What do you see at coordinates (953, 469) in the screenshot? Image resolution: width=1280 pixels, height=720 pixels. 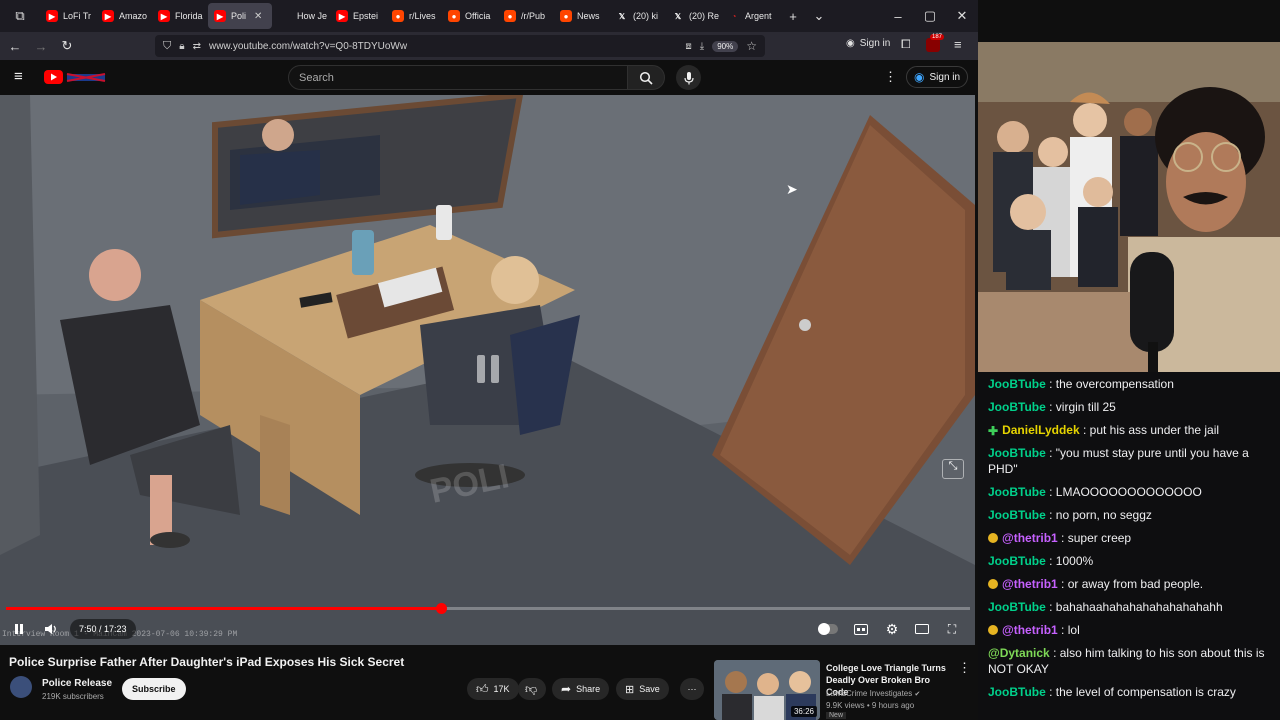 I see `miniplayer-corner-icon: ⤡` at bounding box center [953, 469].